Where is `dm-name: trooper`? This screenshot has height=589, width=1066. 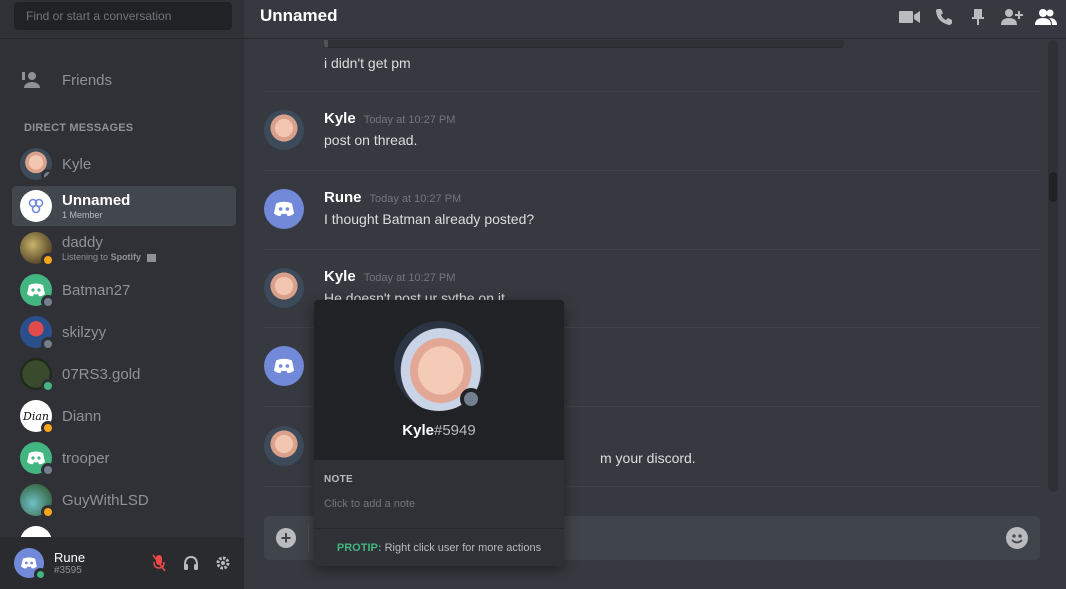 dm-name: trooper is located at coordinates (86, 458).